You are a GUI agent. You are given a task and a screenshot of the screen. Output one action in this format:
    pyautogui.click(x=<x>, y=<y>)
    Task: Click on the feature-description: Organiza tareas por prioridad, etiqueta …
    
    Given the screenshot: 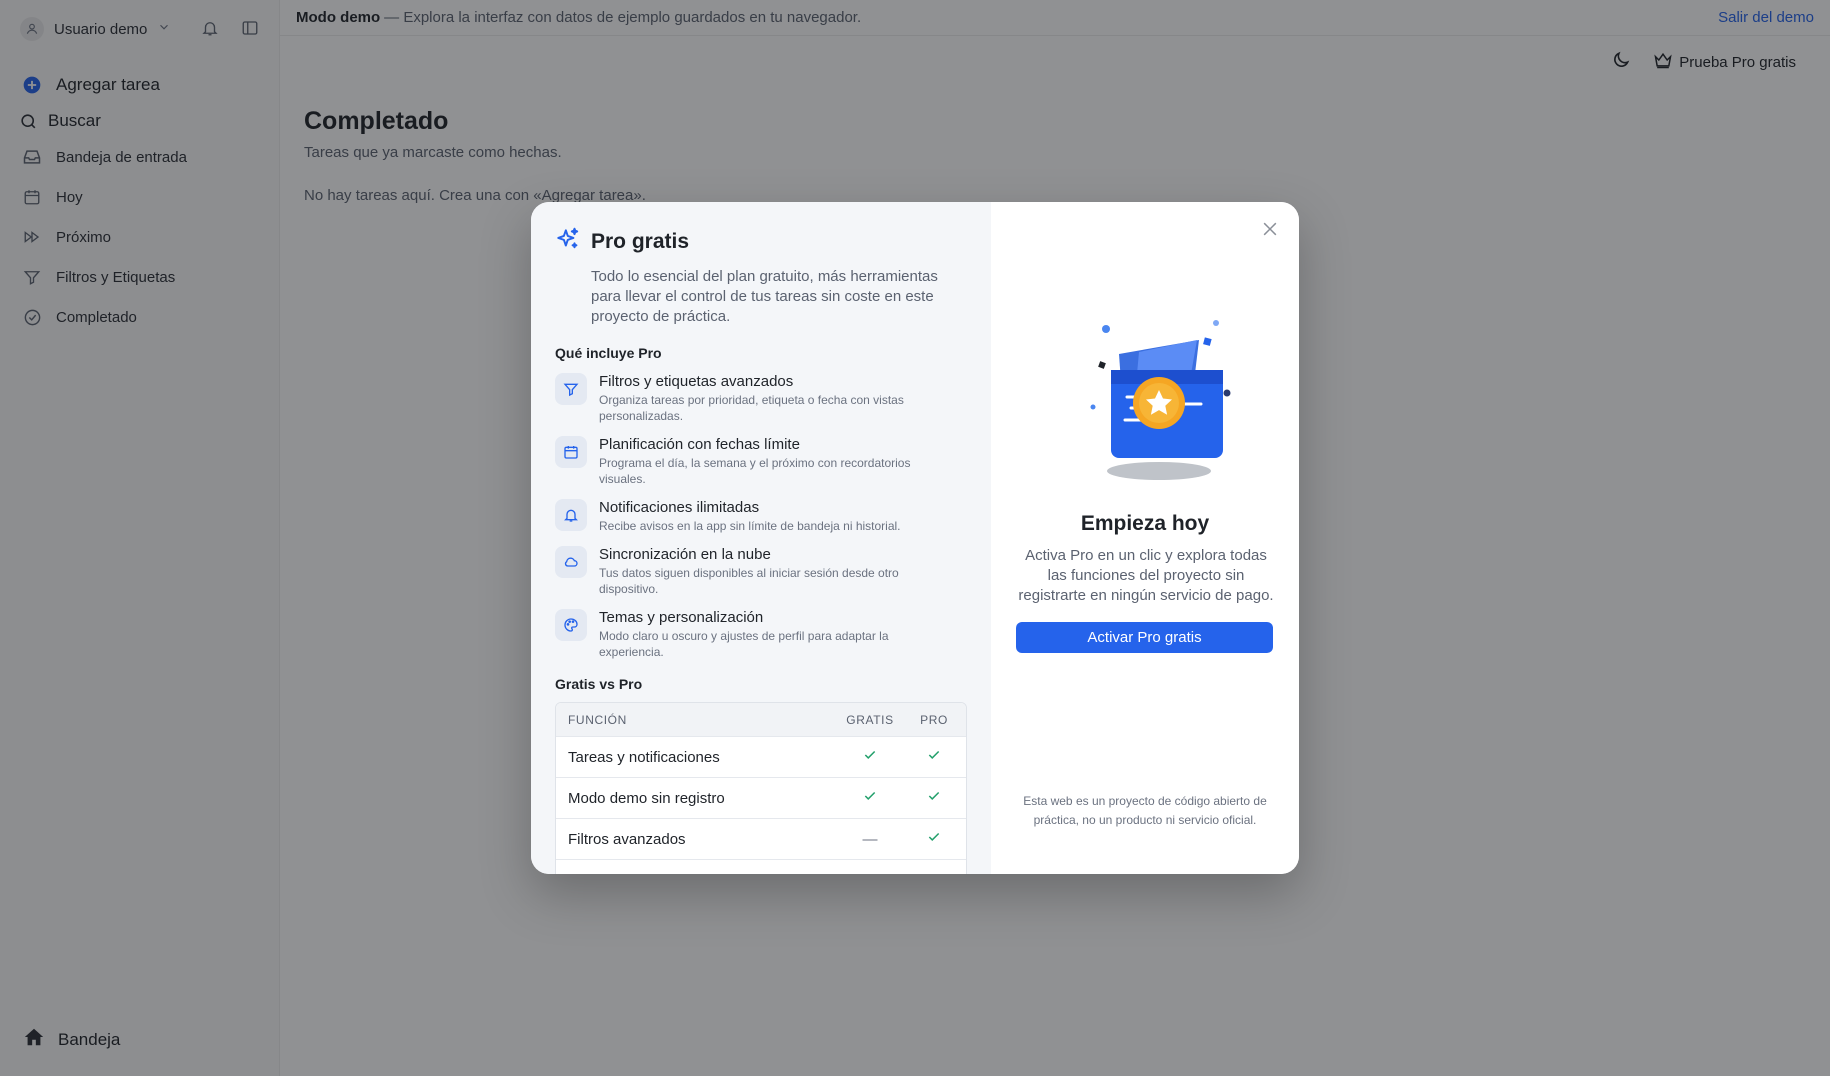 What is the action you would take?
    pyautogui.click(x=751, y=408)
    